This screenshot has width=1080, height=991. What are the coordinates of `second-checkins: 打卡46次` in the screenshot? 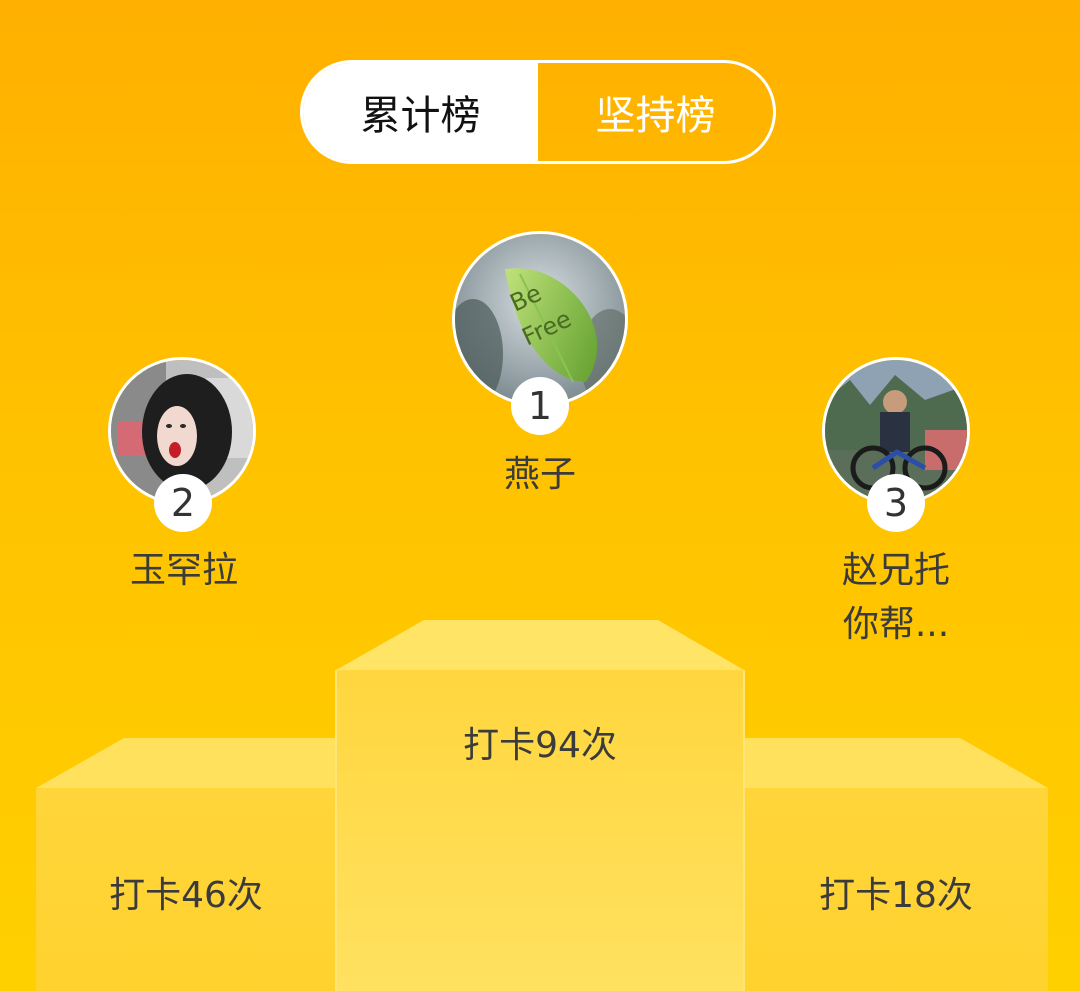 It's located at (186, 895).